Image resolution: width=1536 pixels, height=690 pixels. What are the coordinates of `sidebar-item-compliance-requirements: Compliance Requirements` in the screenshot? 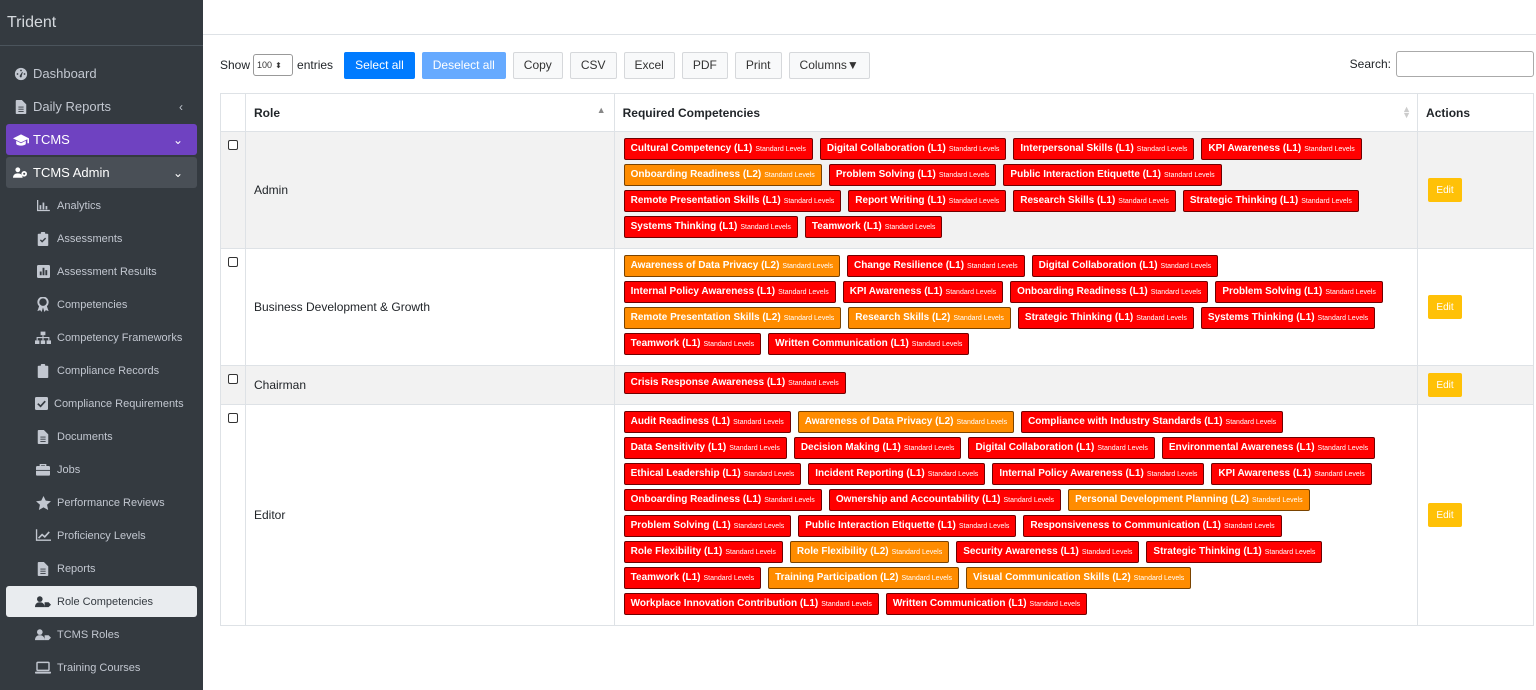 It's located at (101, 403).